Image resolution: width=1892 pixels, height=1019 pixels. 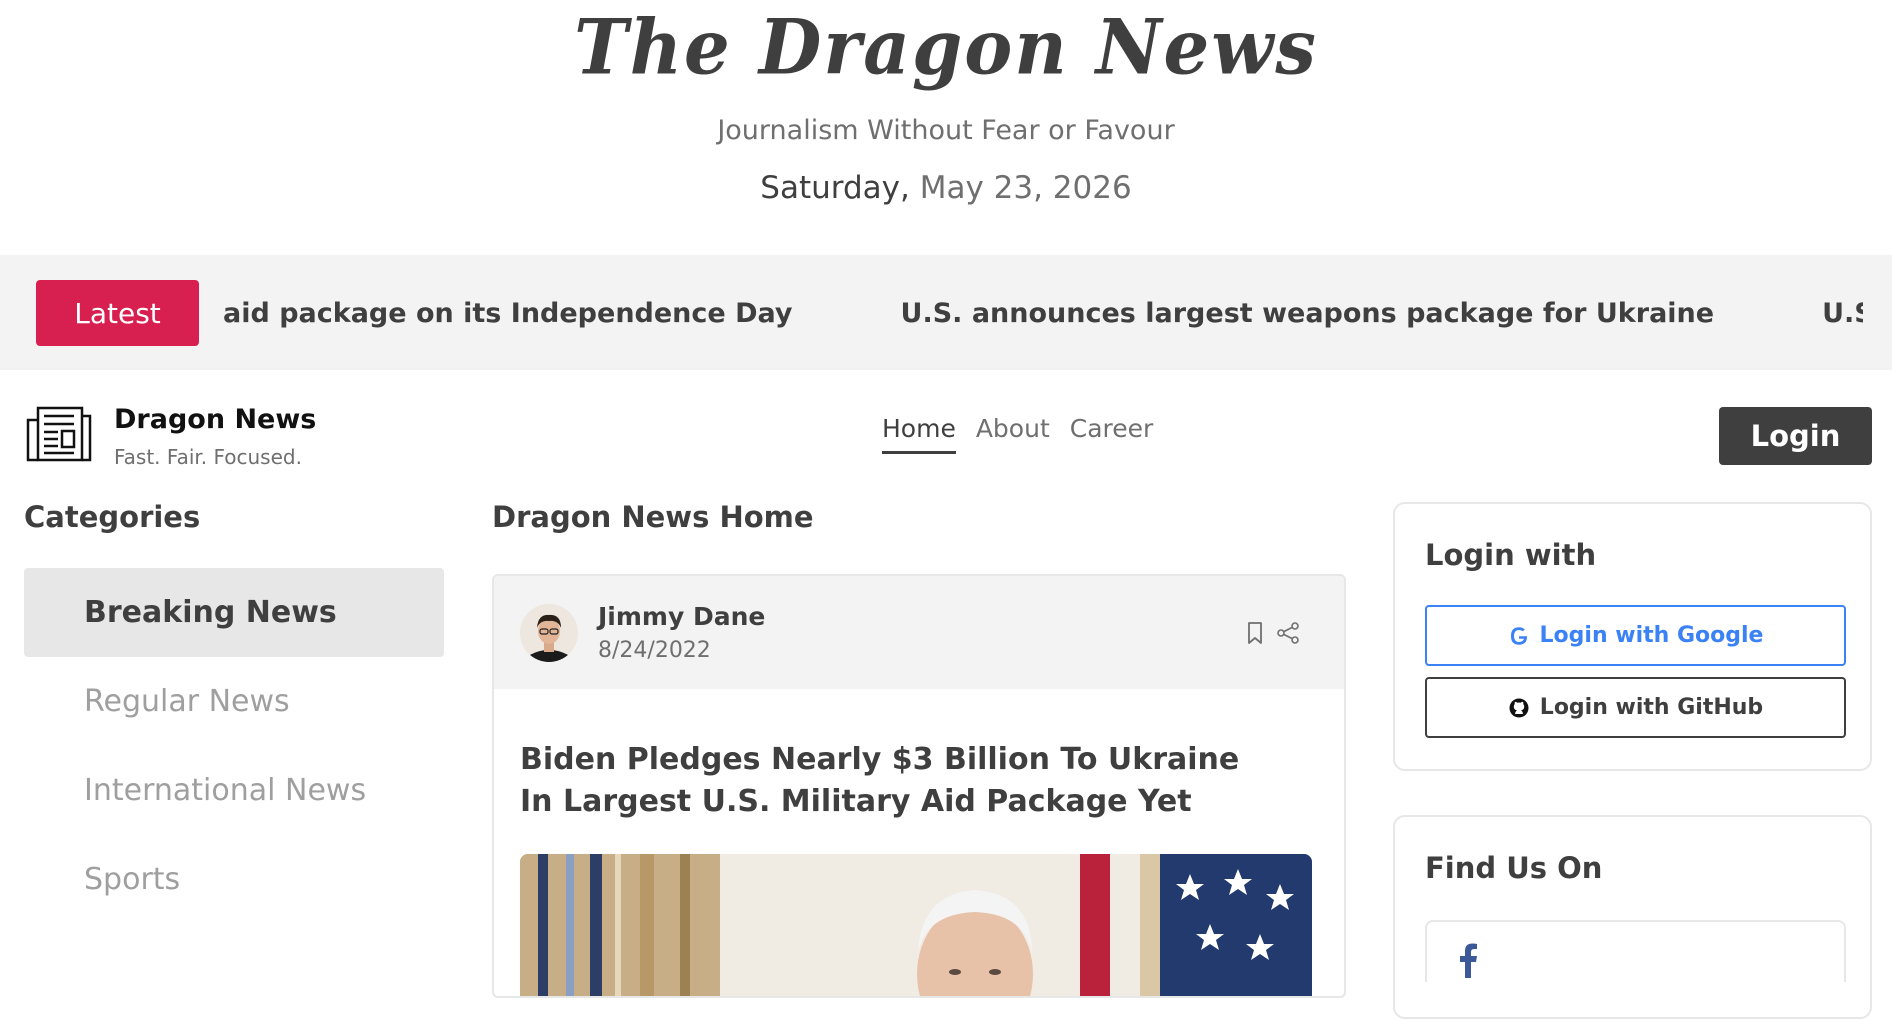 I want to click on feed-title: Dragon News Home, so click(x=653, y=517).